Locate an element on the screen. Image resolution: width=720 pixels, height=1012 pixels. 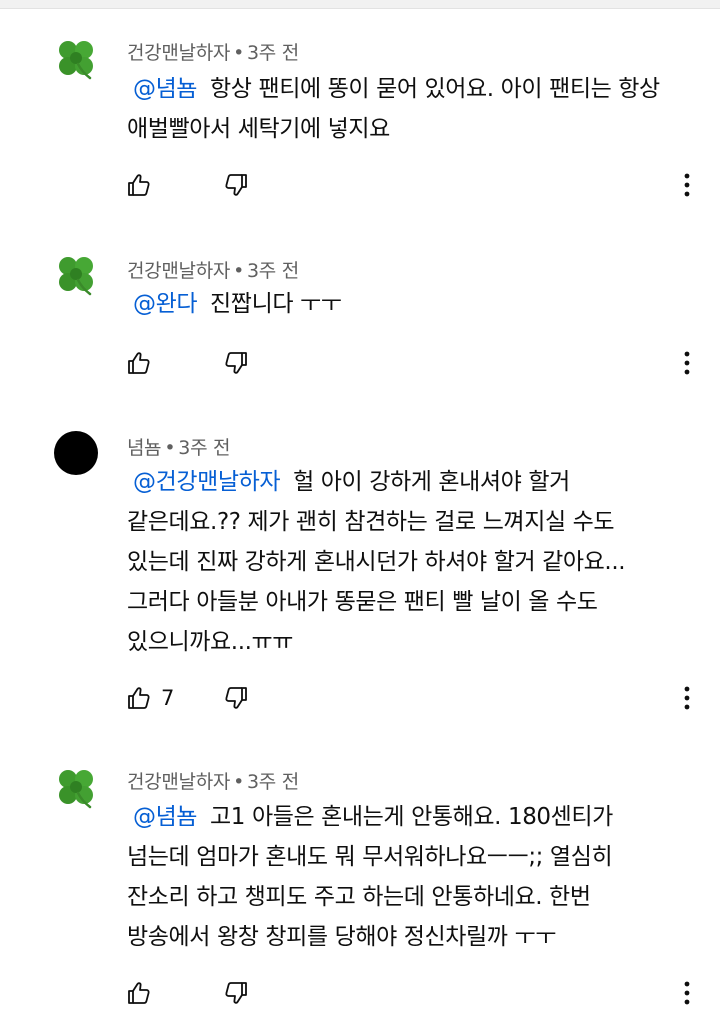
comment-actions: 7 is located at coordinates (417, 698).